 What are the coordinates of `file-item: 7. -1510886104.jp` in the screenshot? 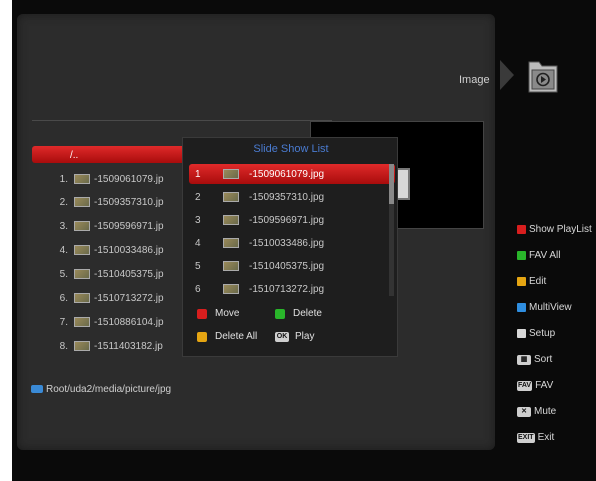 It's located at (105, 322).